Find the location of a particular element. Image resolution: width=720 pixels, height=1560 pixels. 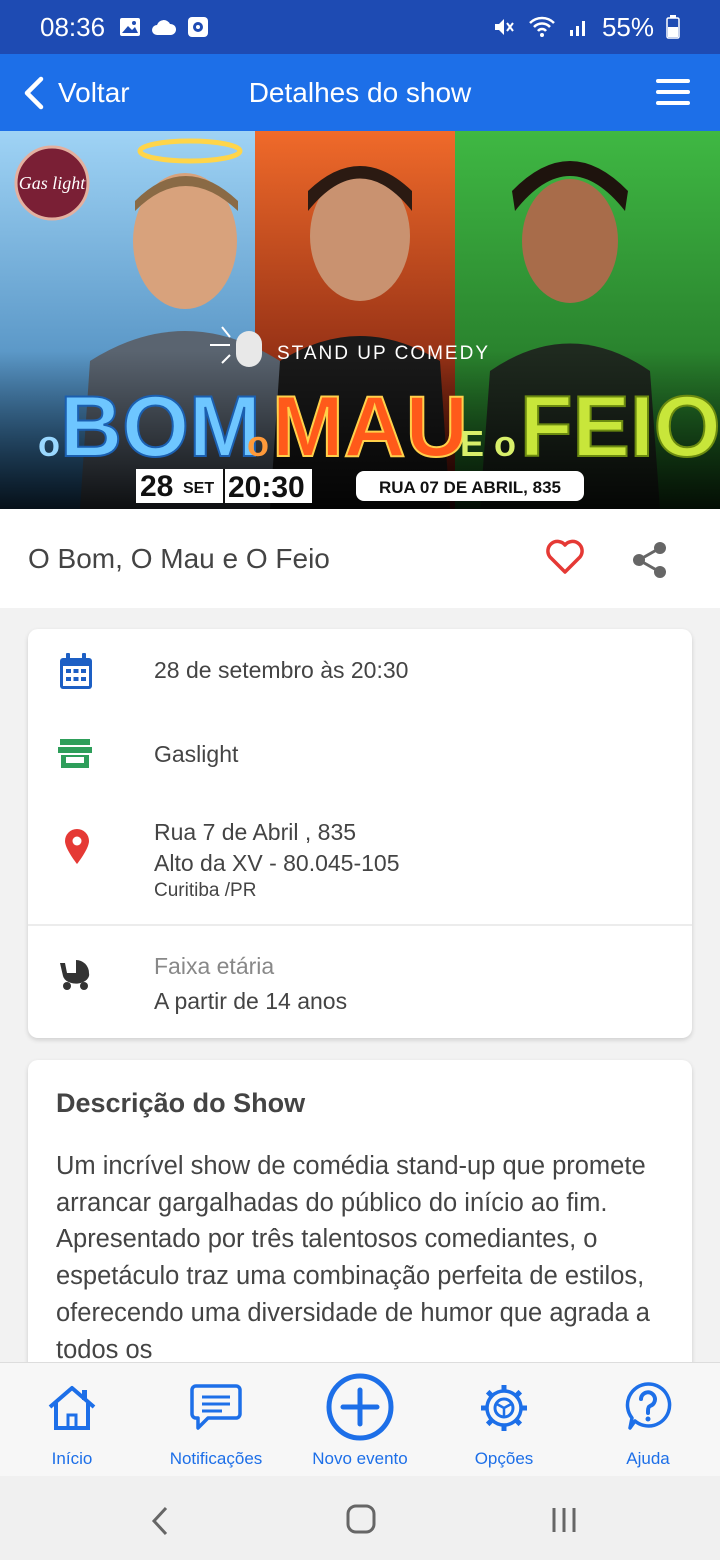

gallery-icon is located at coordinates (130, 27).